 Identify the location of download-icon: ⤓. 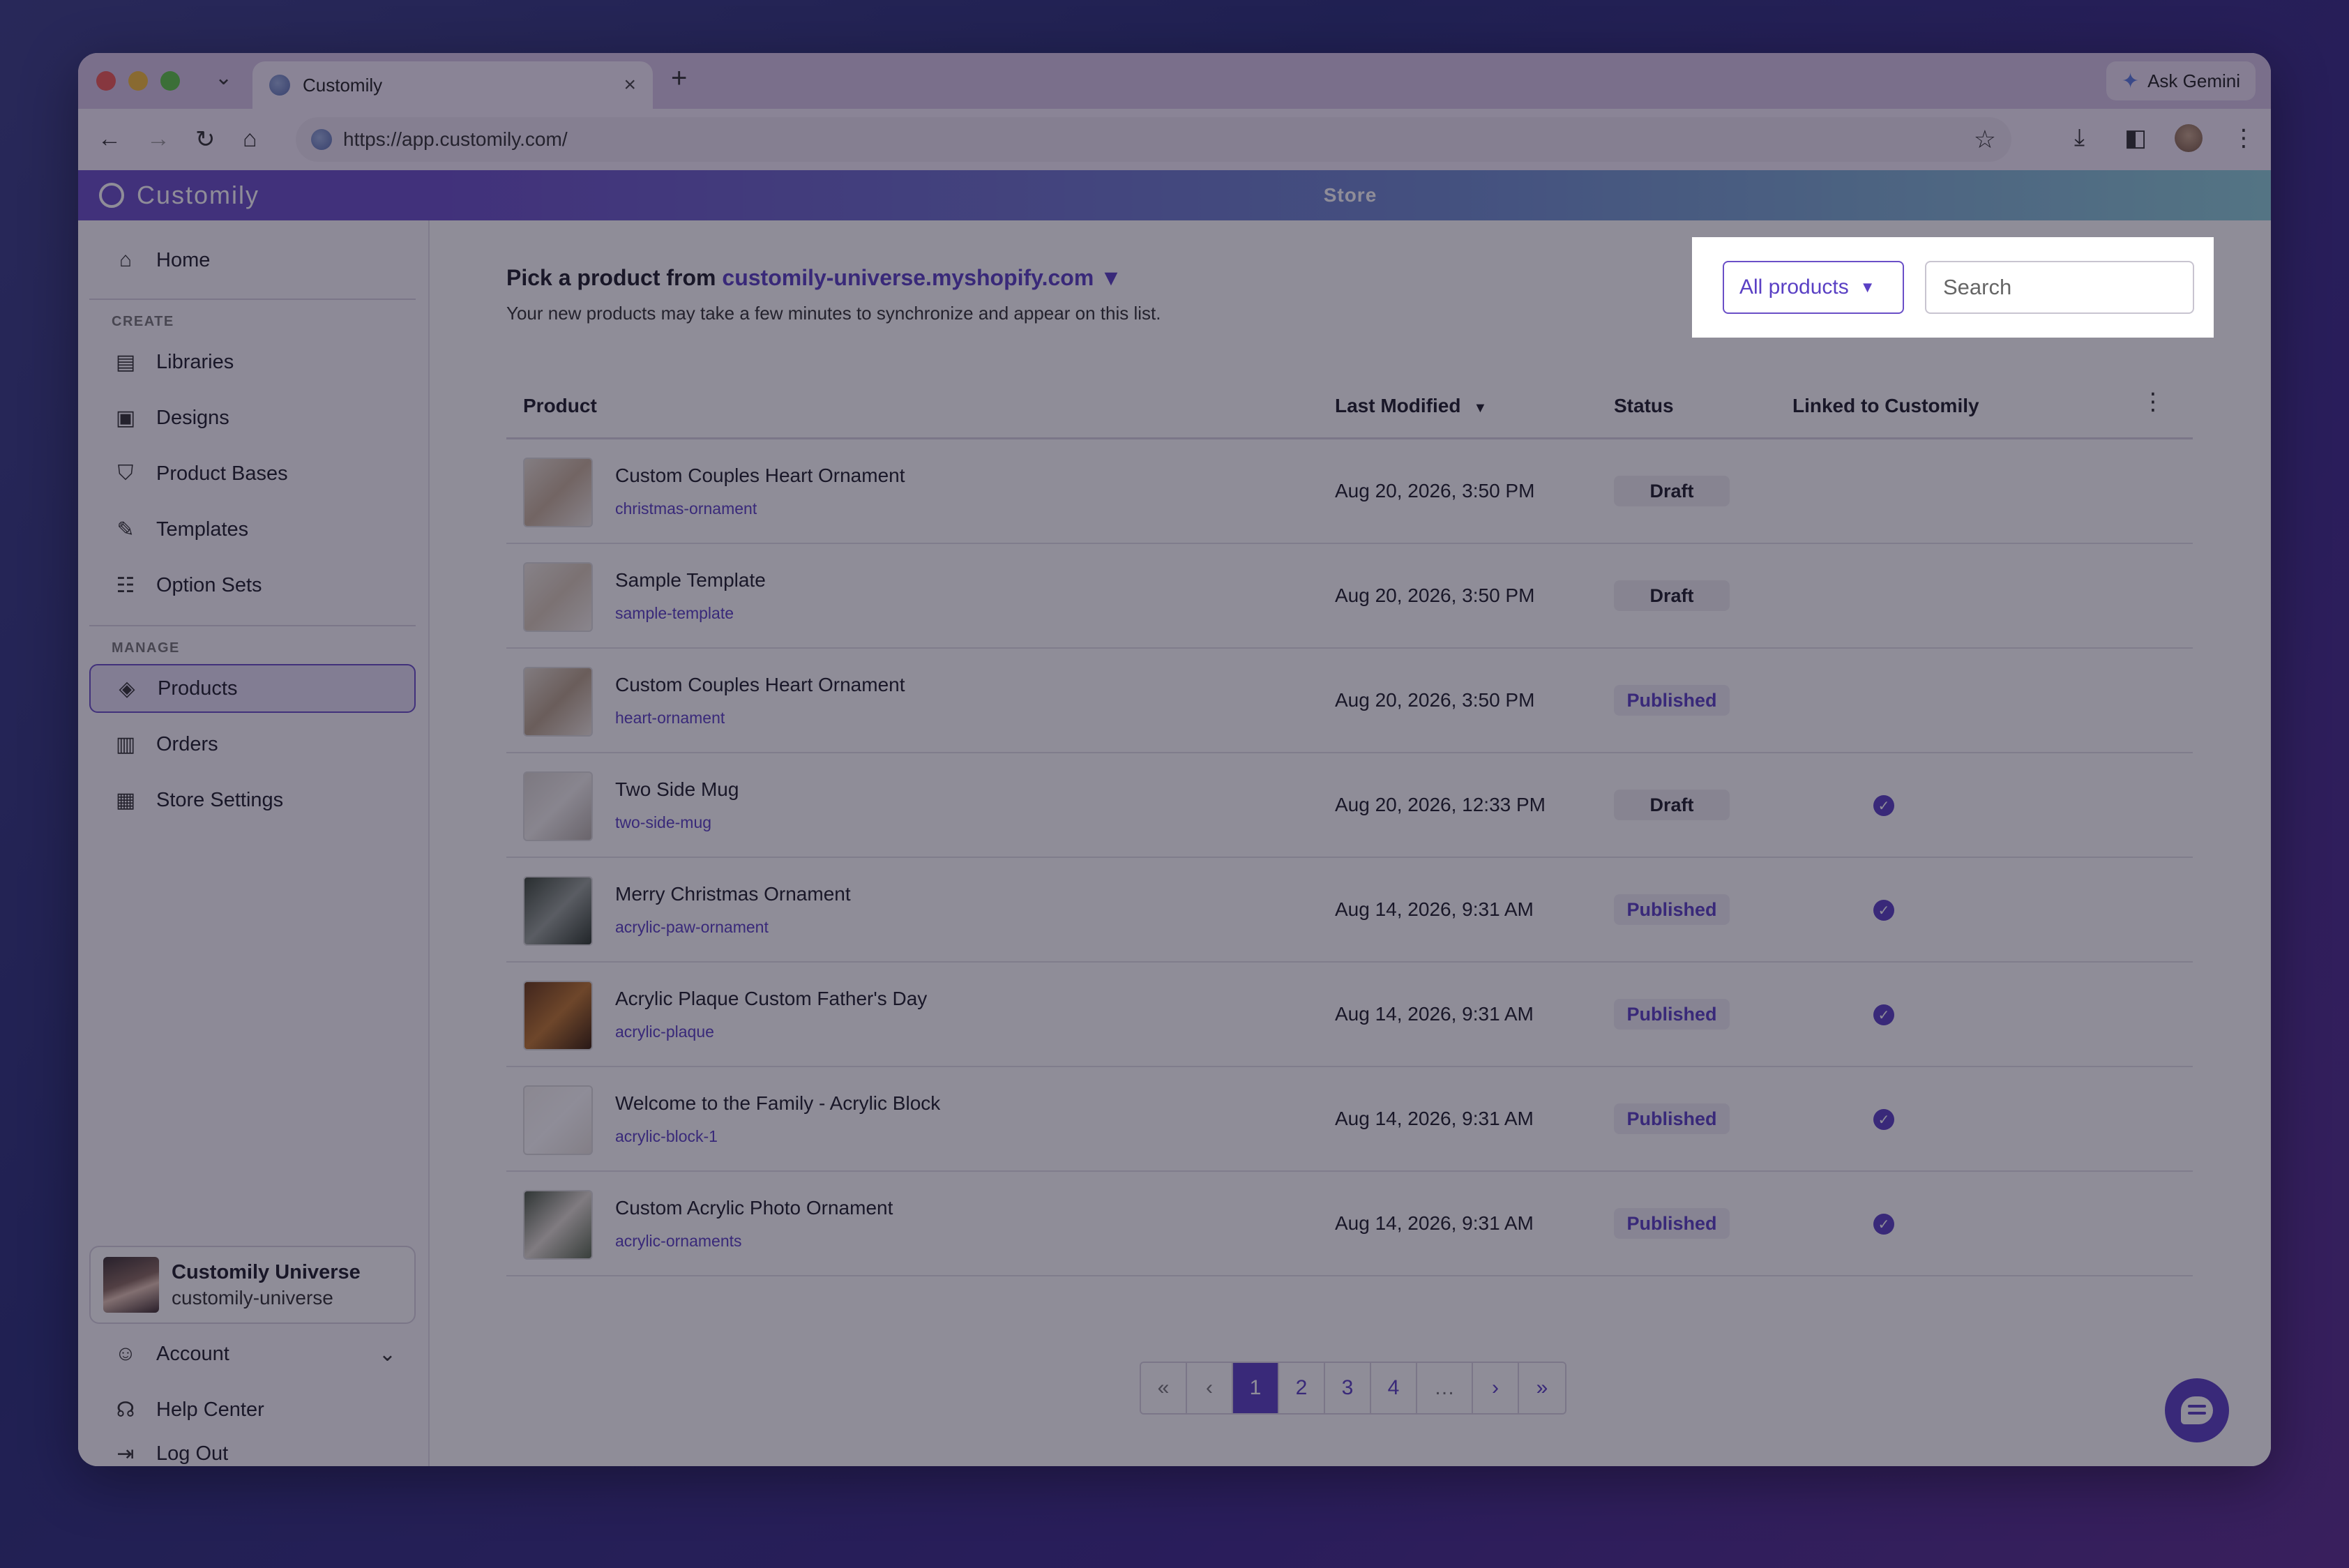
(2079, 137).